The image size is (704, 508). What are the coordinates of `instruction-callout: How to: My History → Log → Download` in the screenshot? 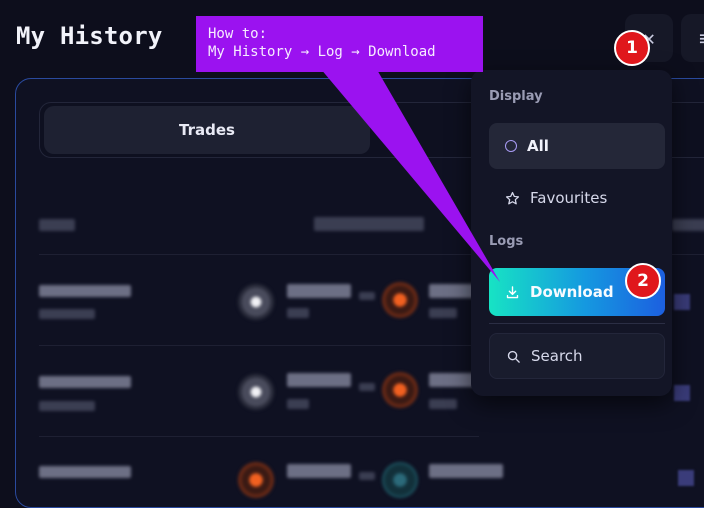 It's located at (339, 44).